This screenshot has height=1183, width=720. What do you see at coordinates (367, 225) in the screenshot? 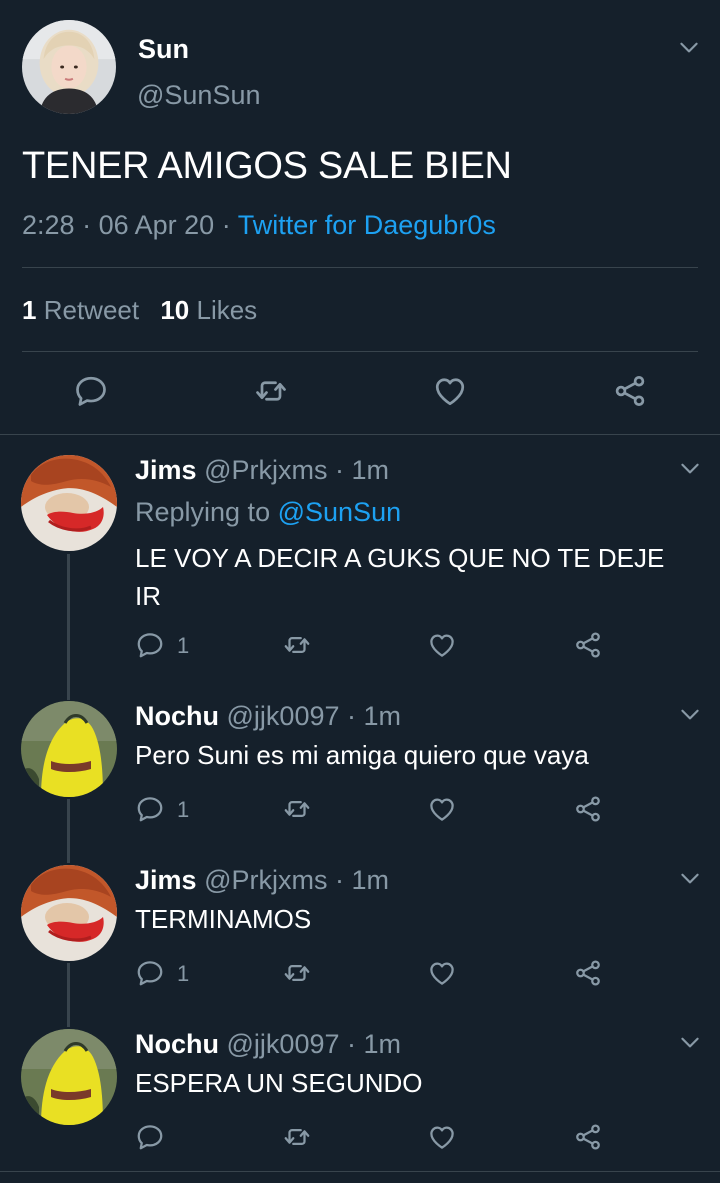
I see `tweet-source-link: Twitter for Daegubr0s` at bounding box center [367, 225].